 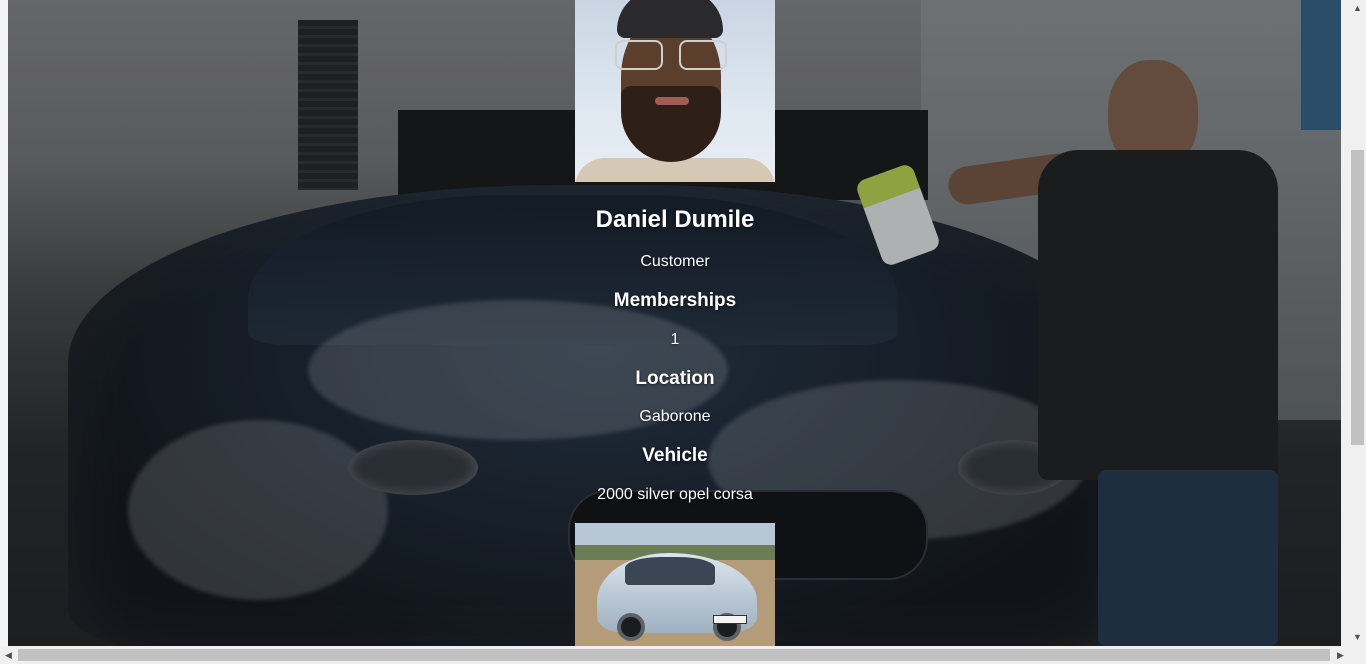 What do you see at coordinates (675, 261) in the screenshot?
I see `profile-role: Customer` at bounding box center [675, 261].